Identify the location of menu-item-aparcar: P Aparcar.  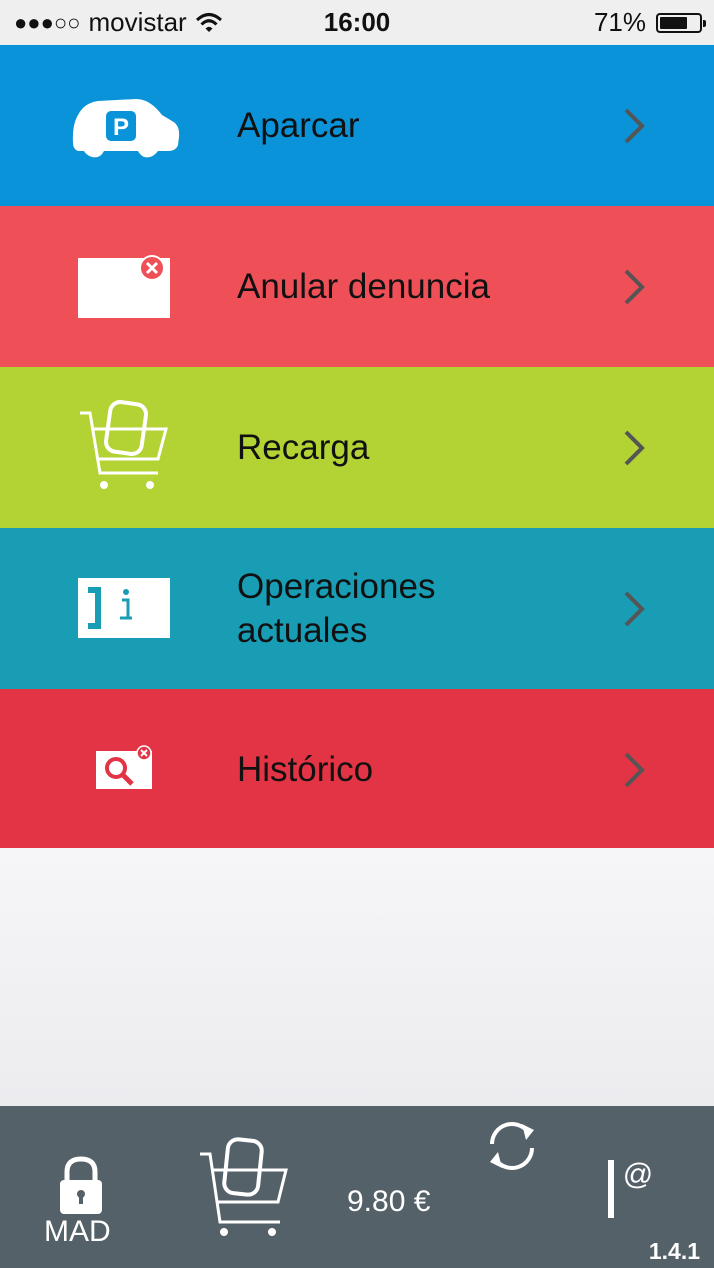
(357, 125).